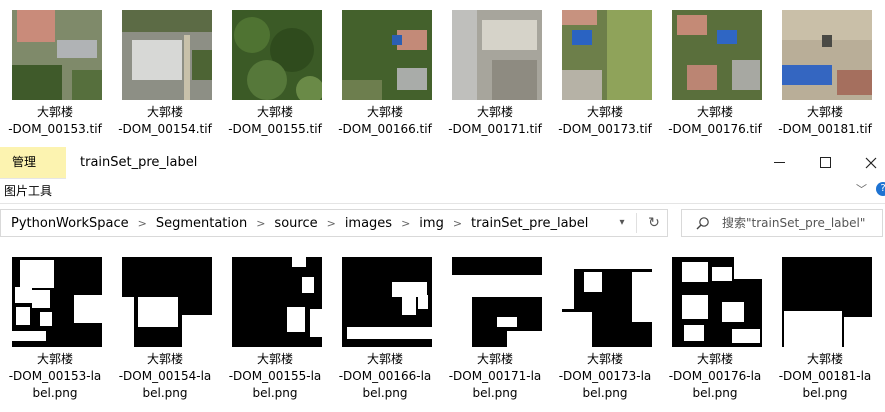 The width and height of the screenshot is (885, 412). Describe the element at coordinates (605, 376) in the screenshot. I see `file-name-line2: -DOM_00173-la` at that location.